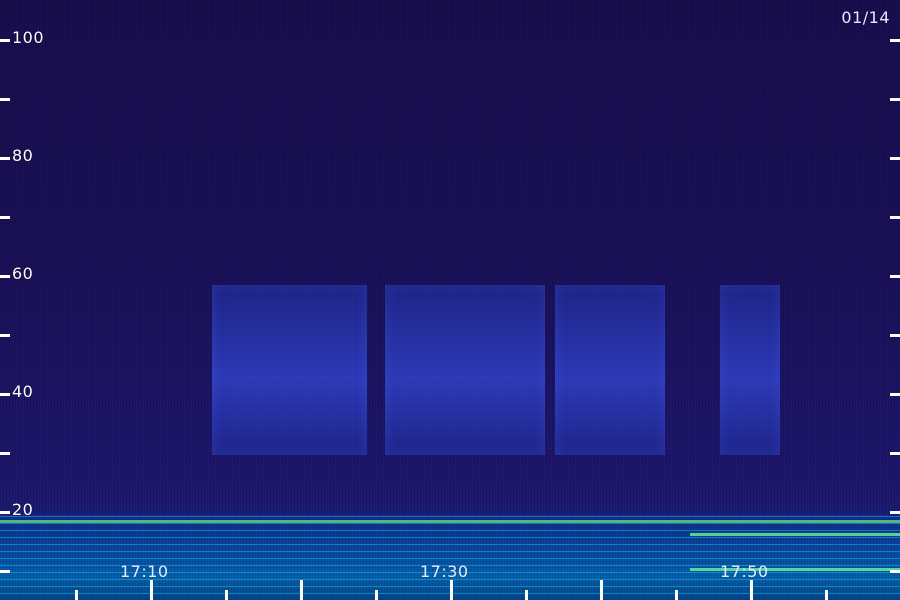  Describe the element at coordinates (23, 391) in the screenshot. I see `y-tick-label: 40` at that location.